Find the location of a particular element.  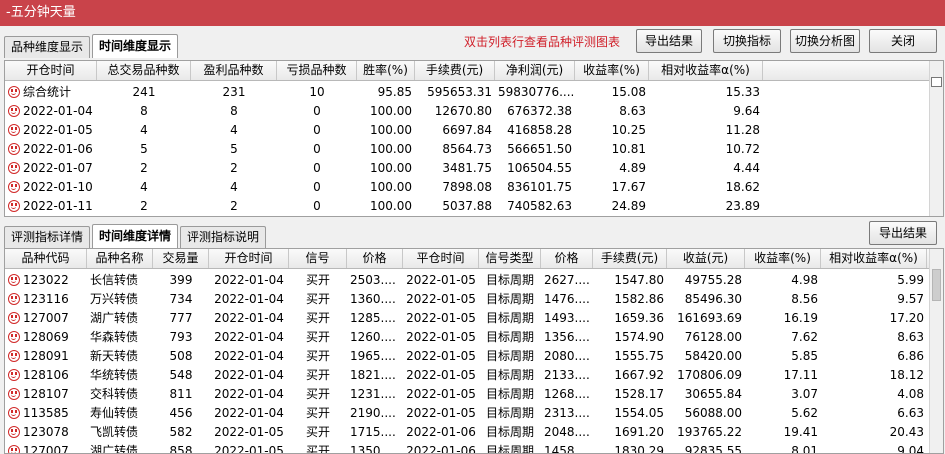

col-signal: 信号 is located at coordinates (318, 258).